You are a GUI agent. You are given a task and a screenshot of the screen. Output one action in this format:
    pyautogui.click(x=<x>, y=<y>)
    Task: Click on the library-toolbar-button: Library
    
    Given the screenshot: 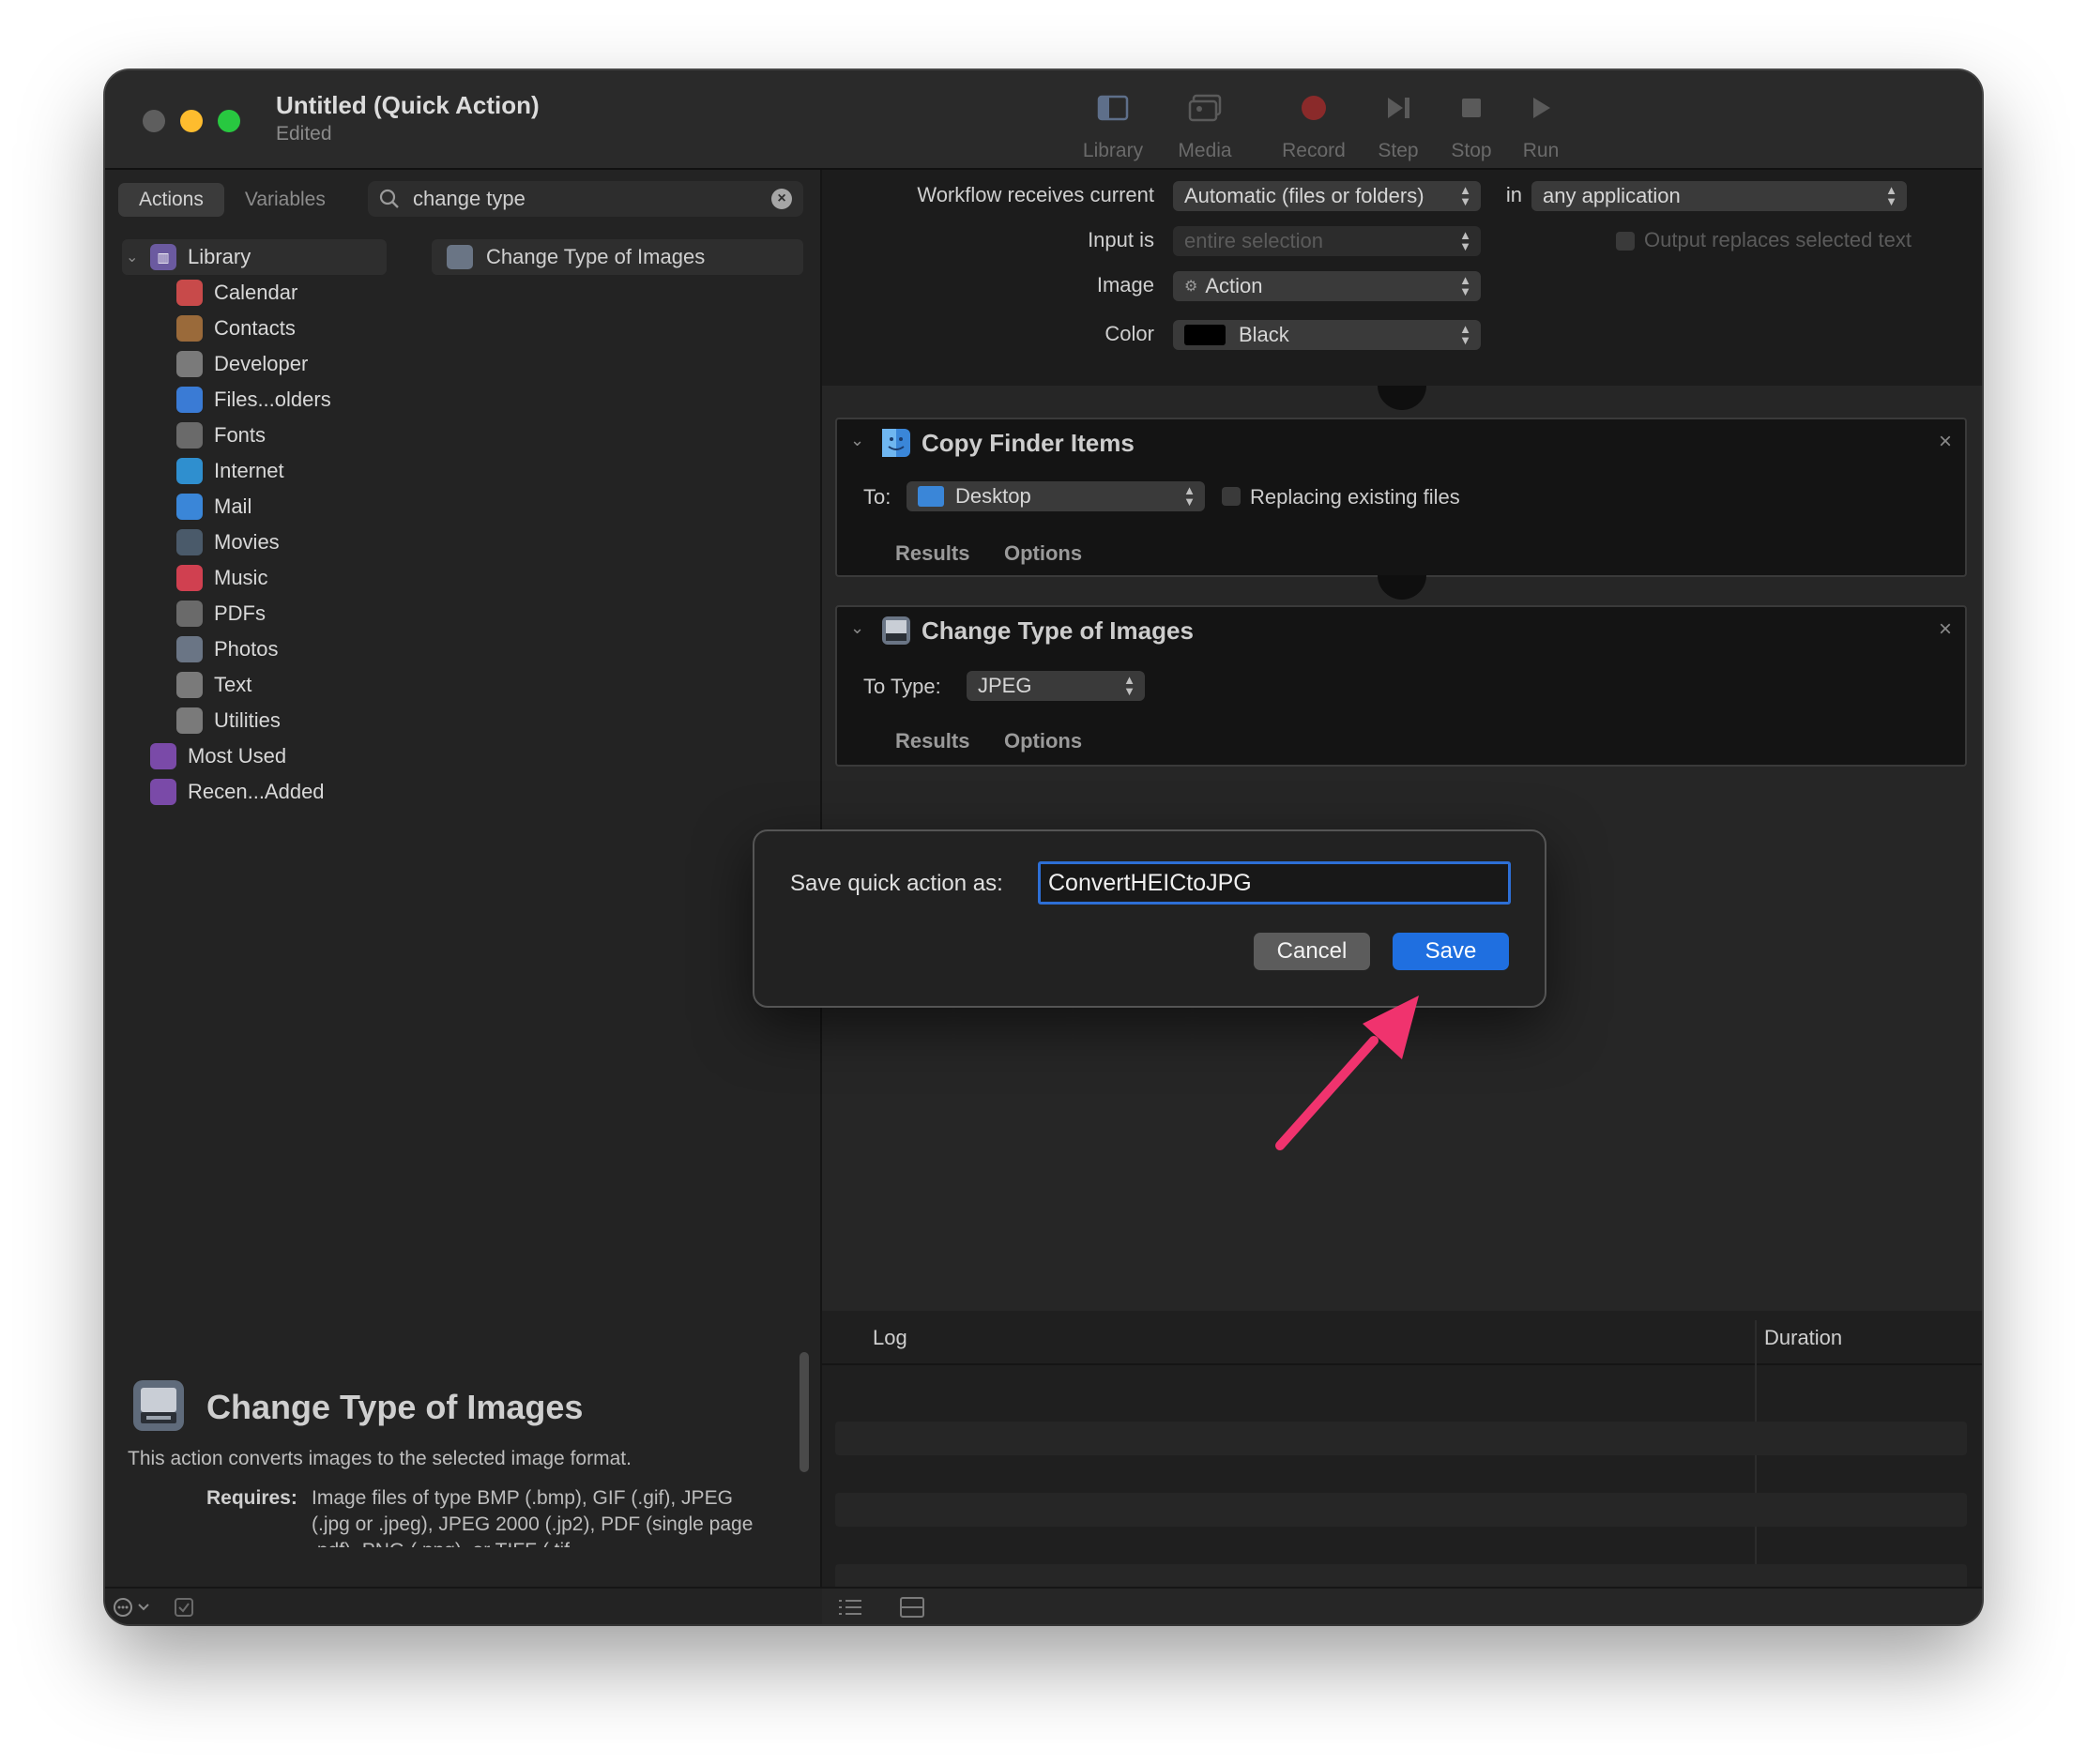 What is the action you would take?
    pyautogui.click(x=1113, y=125)
    